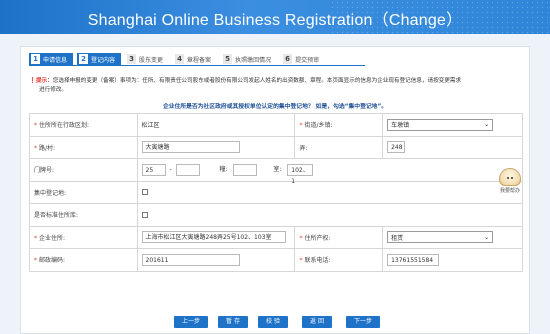  I want to click on step-2: 2 登记内容, so click(99, 59).